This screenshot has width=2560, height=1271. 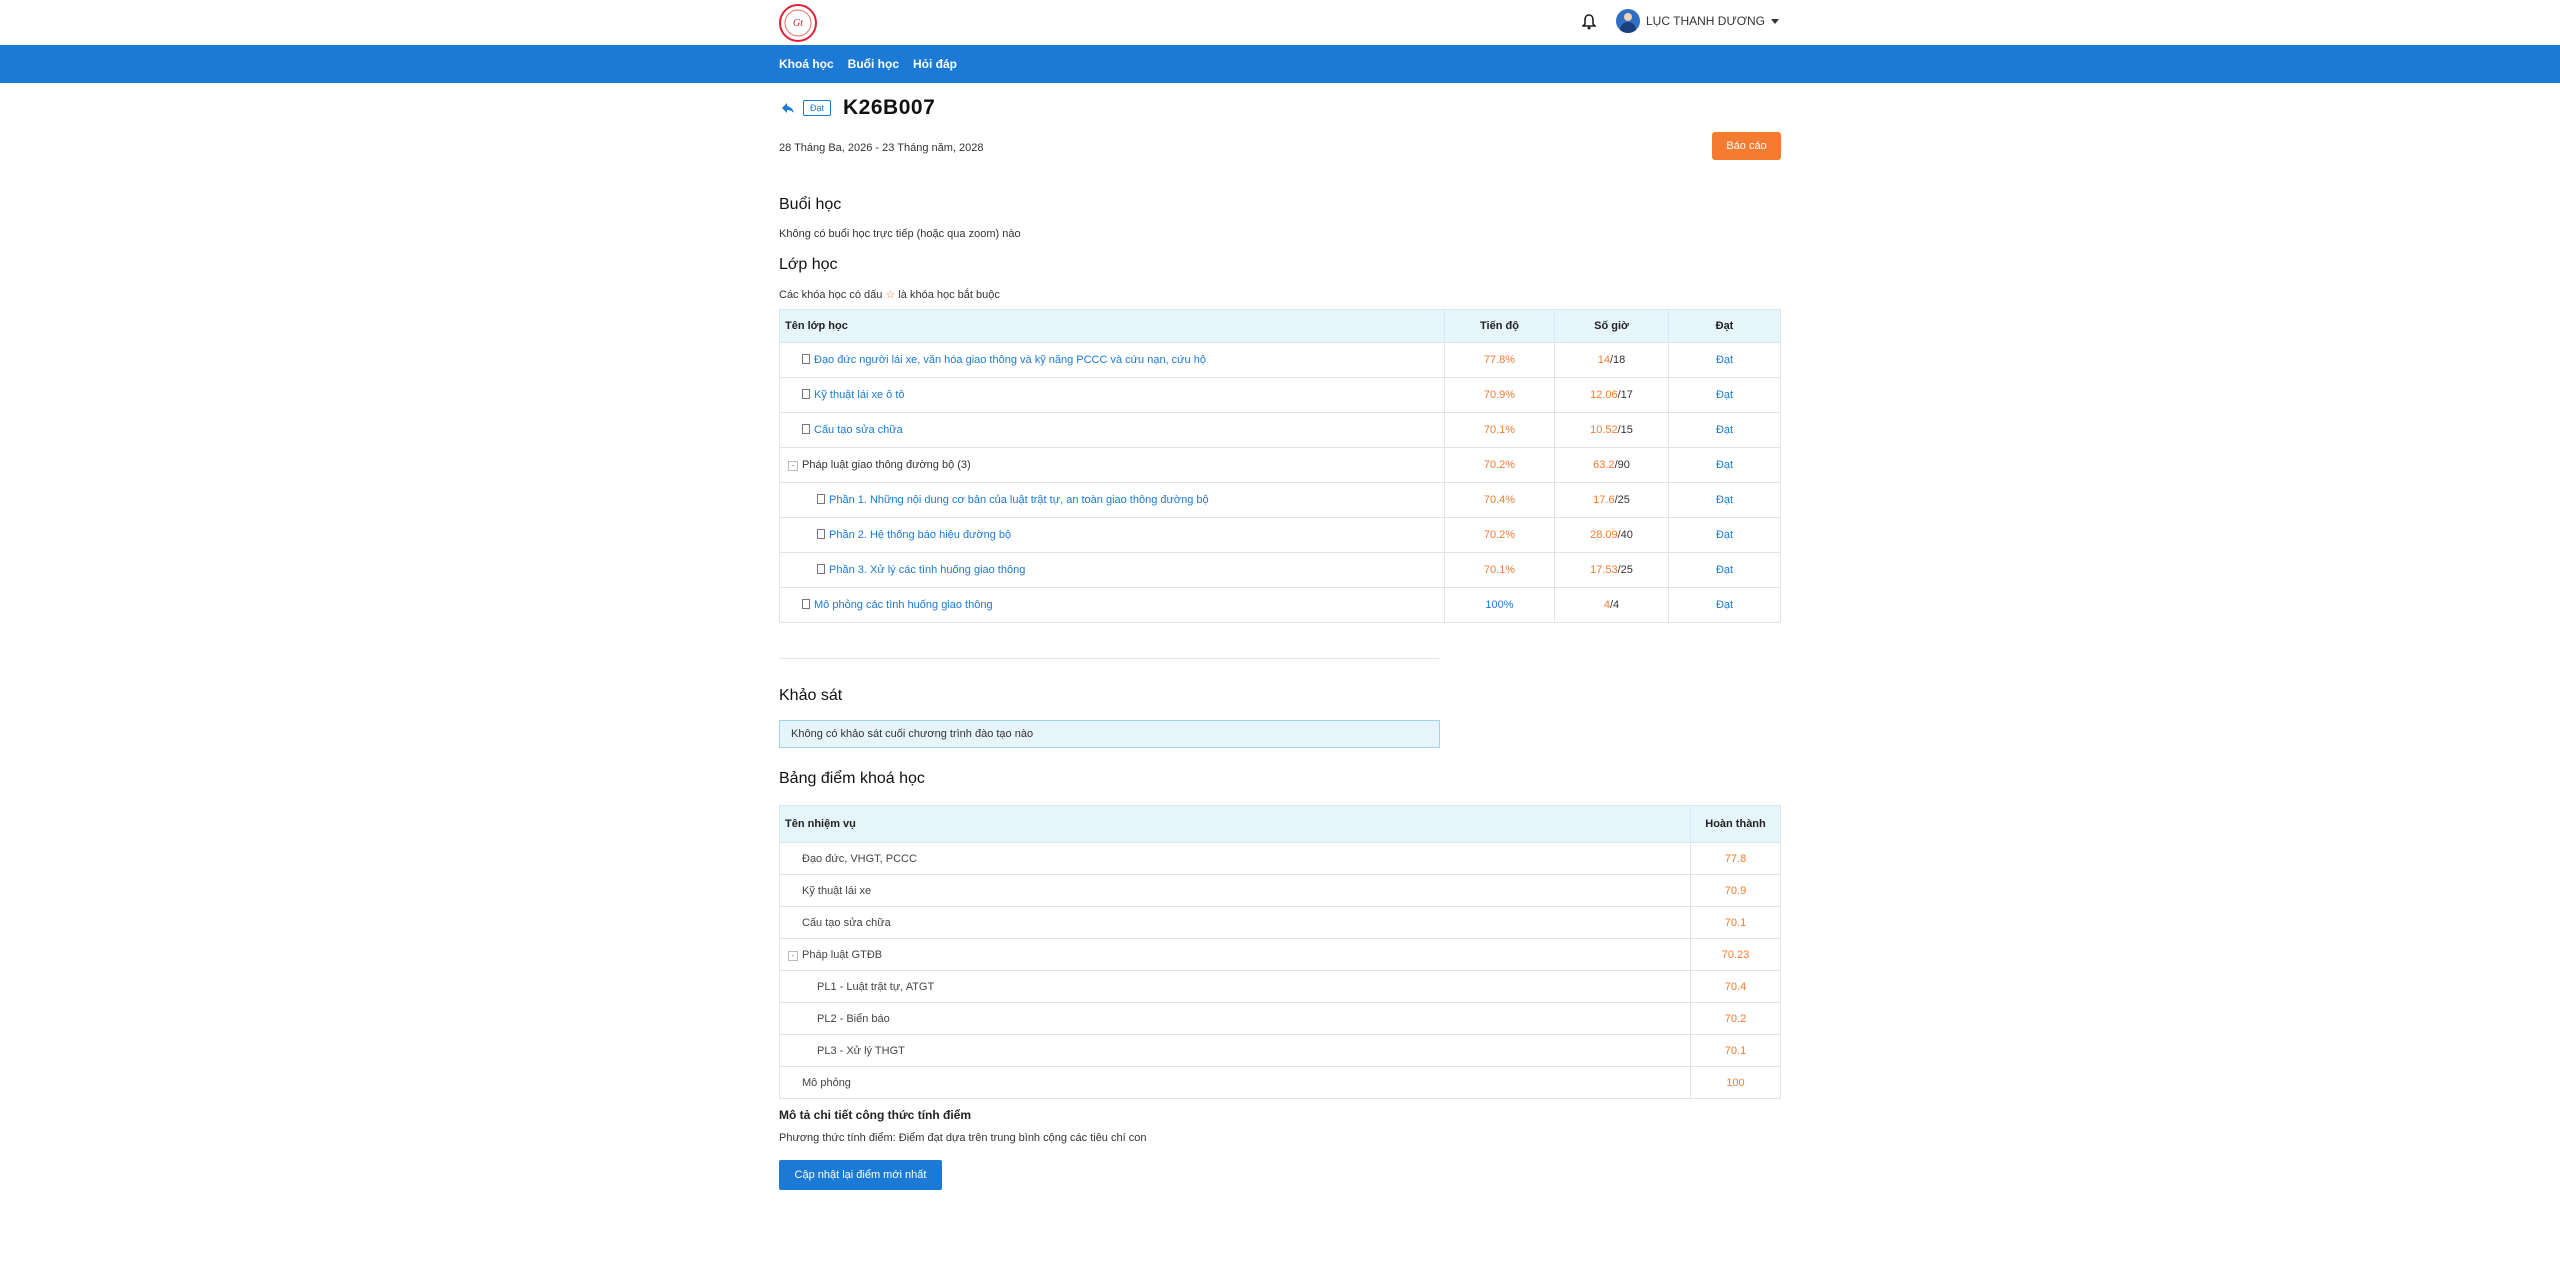 I want to click on class-link: Phần 3. Xử lý các tình huống giao thông, so click(x=927, y=570).